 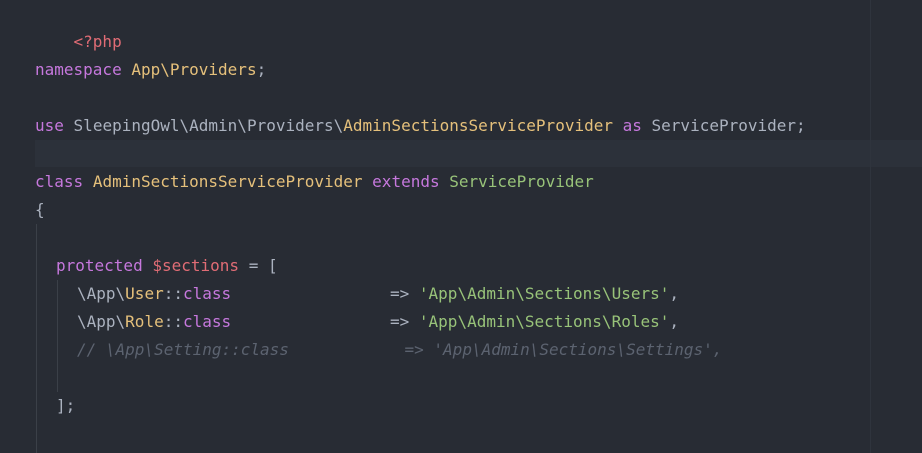 What do you see at coordinates (49, 125) in the screenshot?
I see `use-keyword: use` at bounding box center [49, 125].